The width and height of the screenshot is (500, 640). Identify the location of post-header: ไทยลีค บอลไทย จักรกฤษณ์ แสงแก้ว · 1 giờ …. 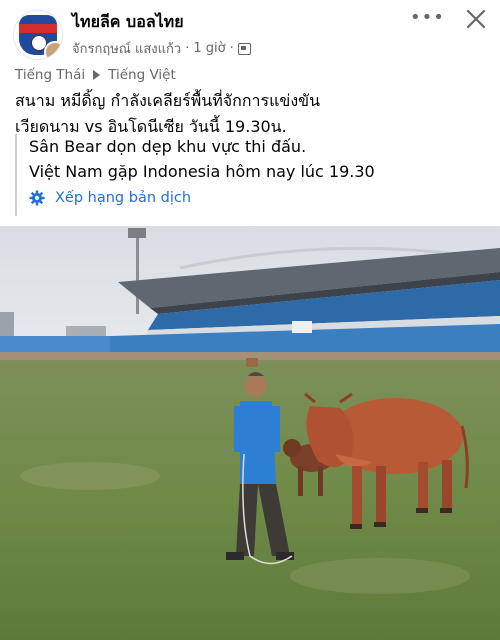
(250, 30).